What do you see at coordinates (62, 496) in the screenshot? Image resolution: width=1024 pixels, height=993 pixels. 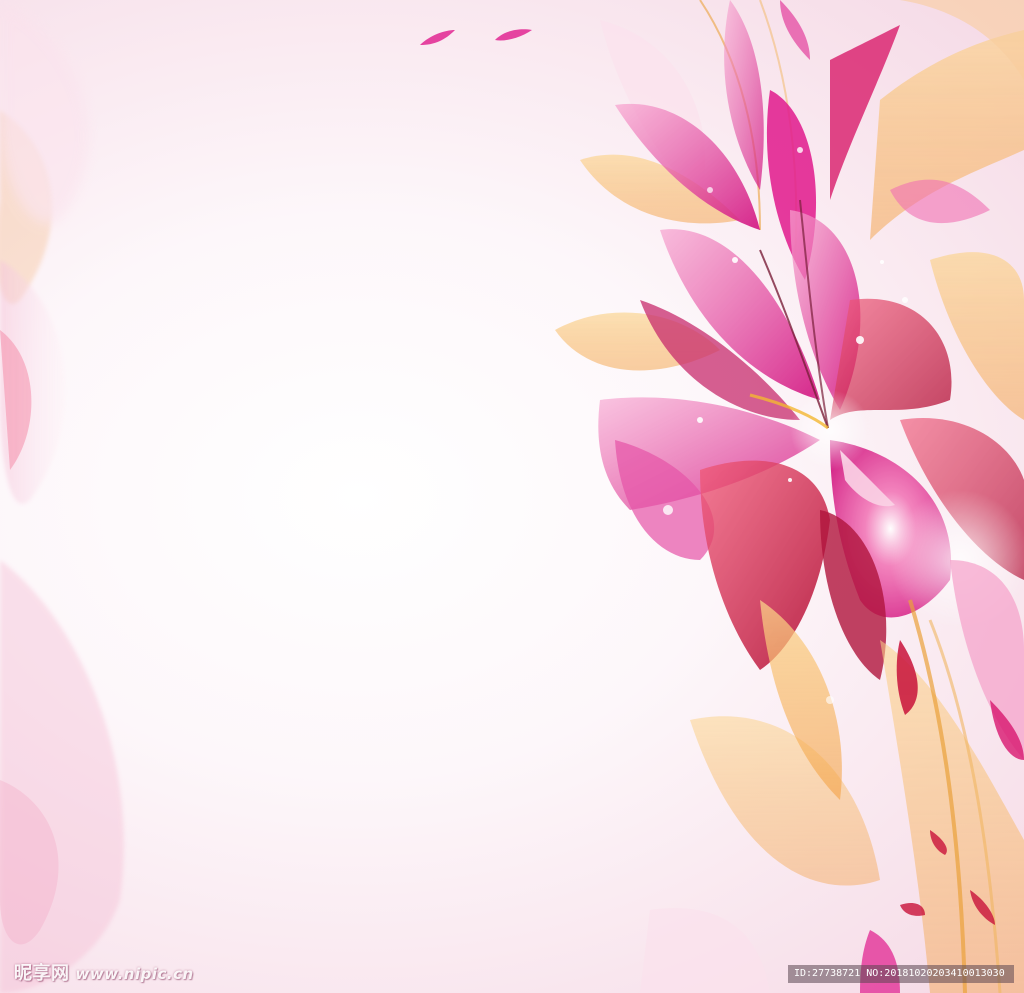 I see `left-soft-petals` at bounding box center [62, 496].